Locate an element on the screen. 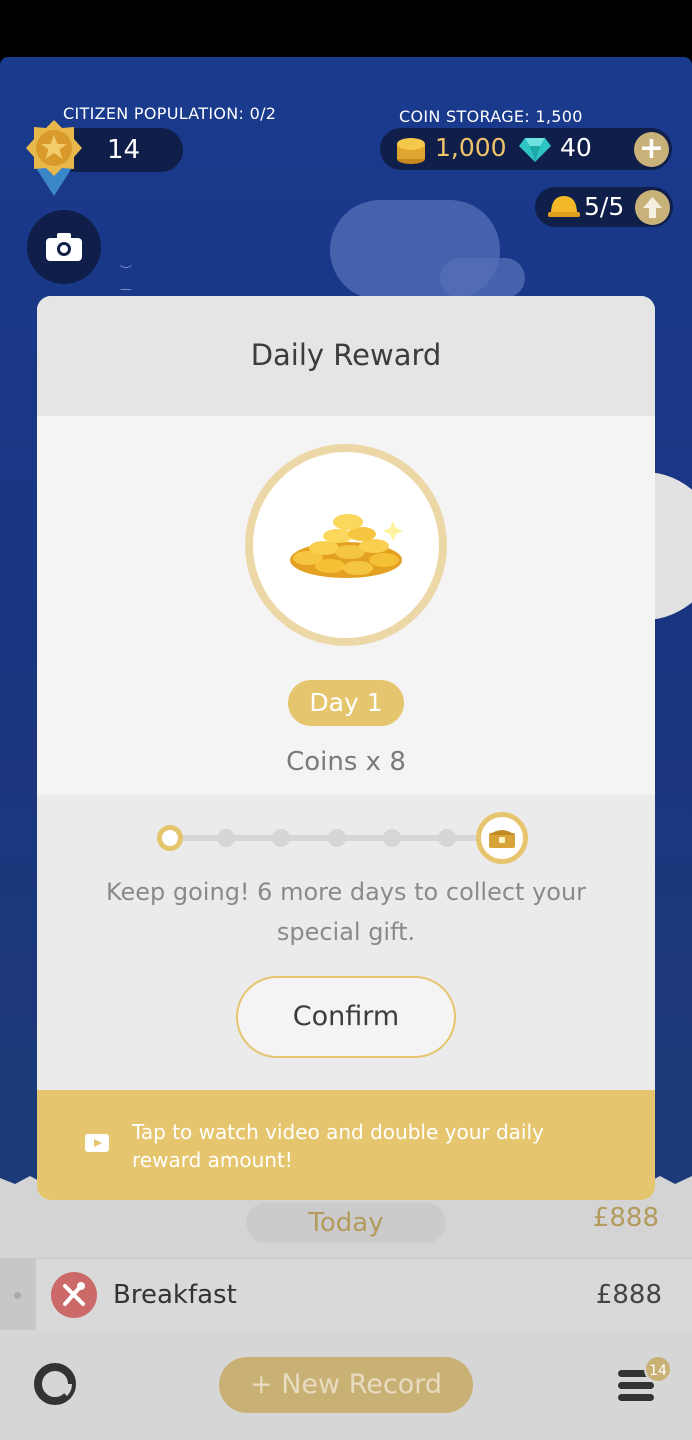 The image size is (692, 1440). arrow-up-icon is located at coordinates (652, 207).